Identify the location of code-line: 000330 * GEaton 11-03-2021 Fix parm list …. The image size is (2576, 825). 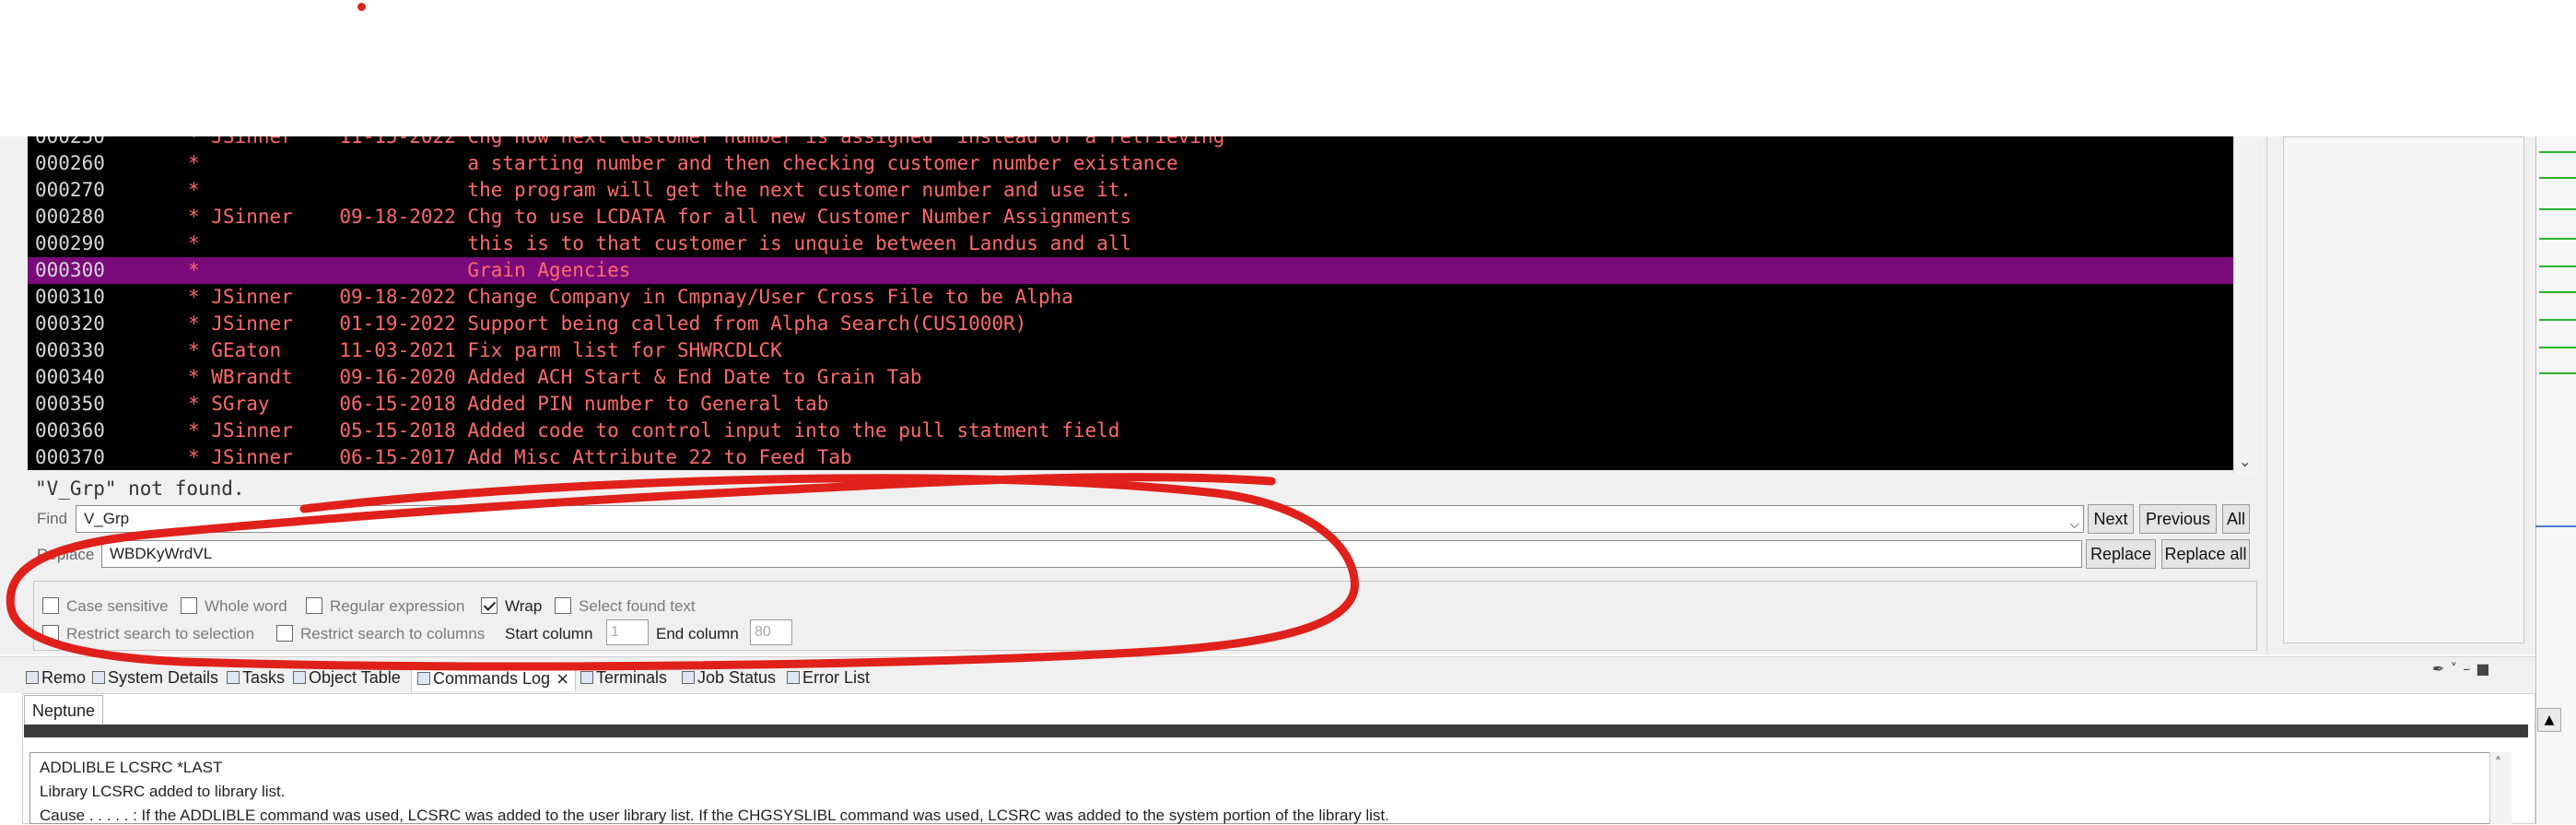
(1130, 350).